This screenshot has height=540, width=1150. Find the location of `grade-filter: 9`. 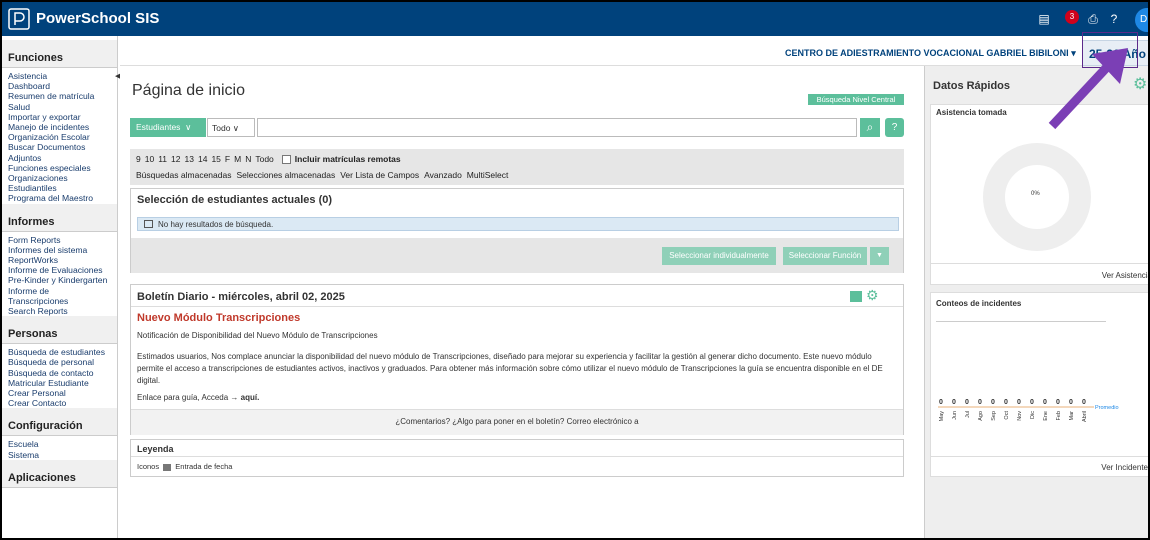

grade-filter: 9 is located at coordinates (138, 159).